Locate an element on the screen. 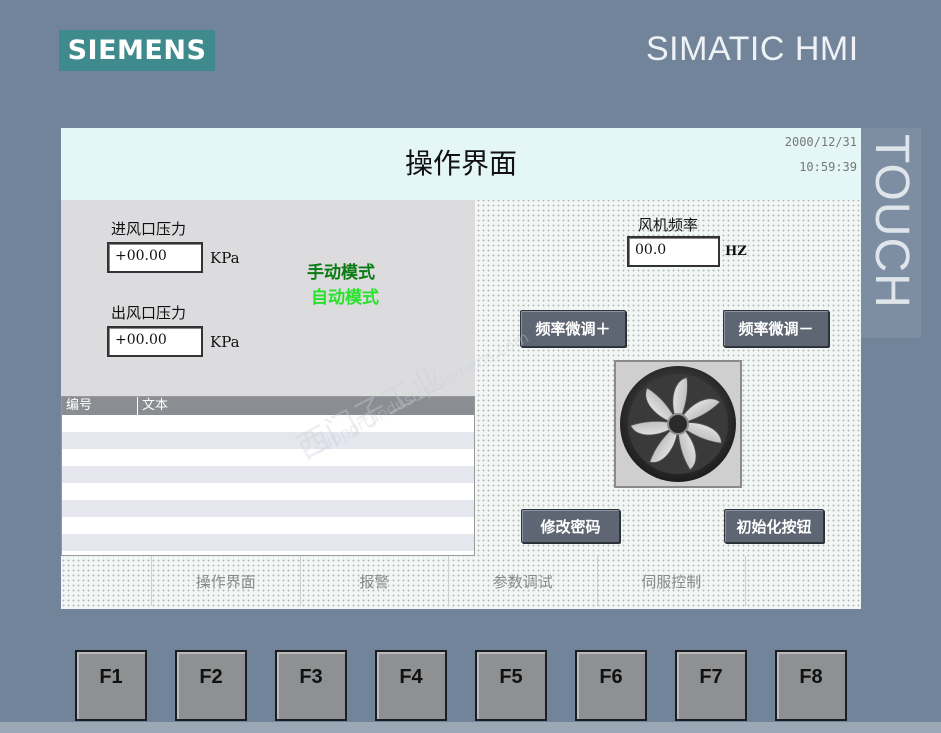 The image size is (941, 733). alarm-header: 编号 文本 is located at coordinates (268, 406).